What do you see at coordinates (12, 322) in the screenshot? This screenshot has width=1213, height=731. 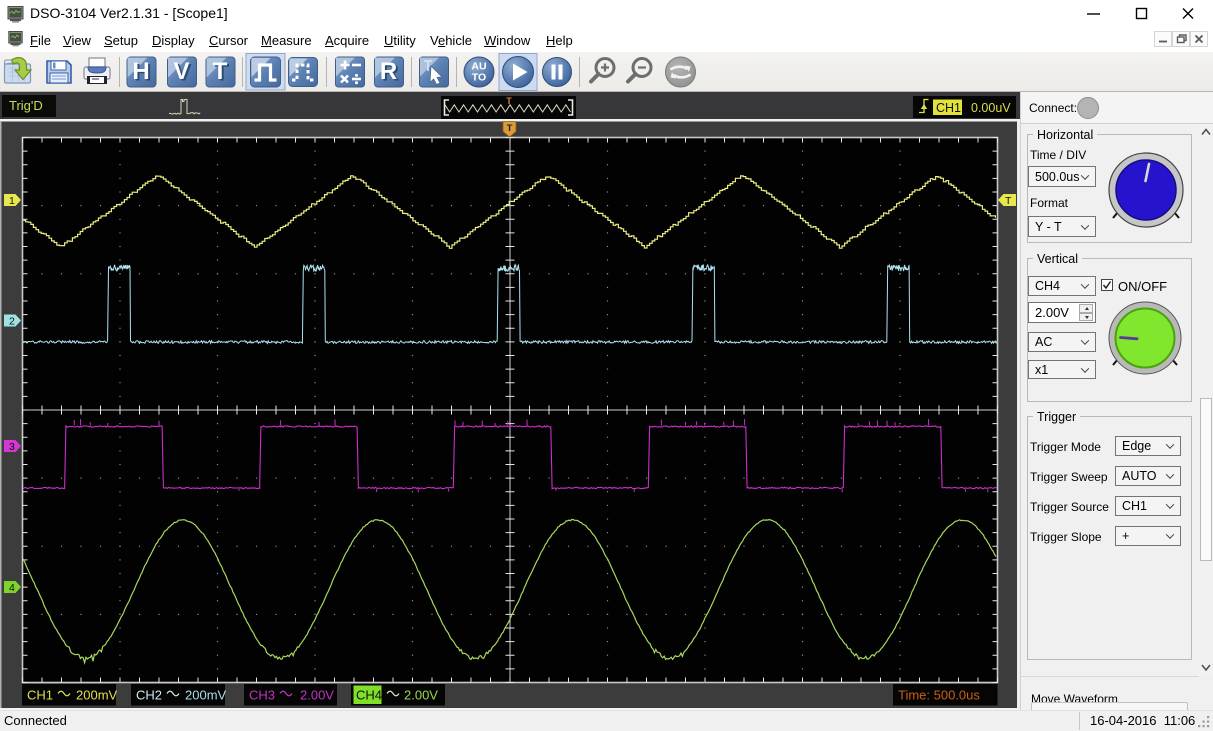 I see `svg-text: 2` at bounding box center [12, 322].